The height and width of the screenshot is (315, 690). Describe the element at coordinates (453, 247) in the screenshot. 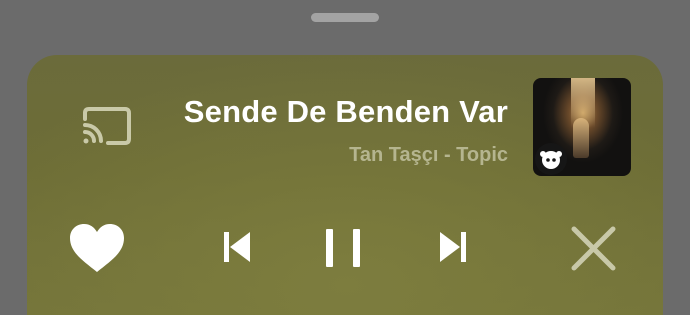

I see `skip-next-icon` at that location.